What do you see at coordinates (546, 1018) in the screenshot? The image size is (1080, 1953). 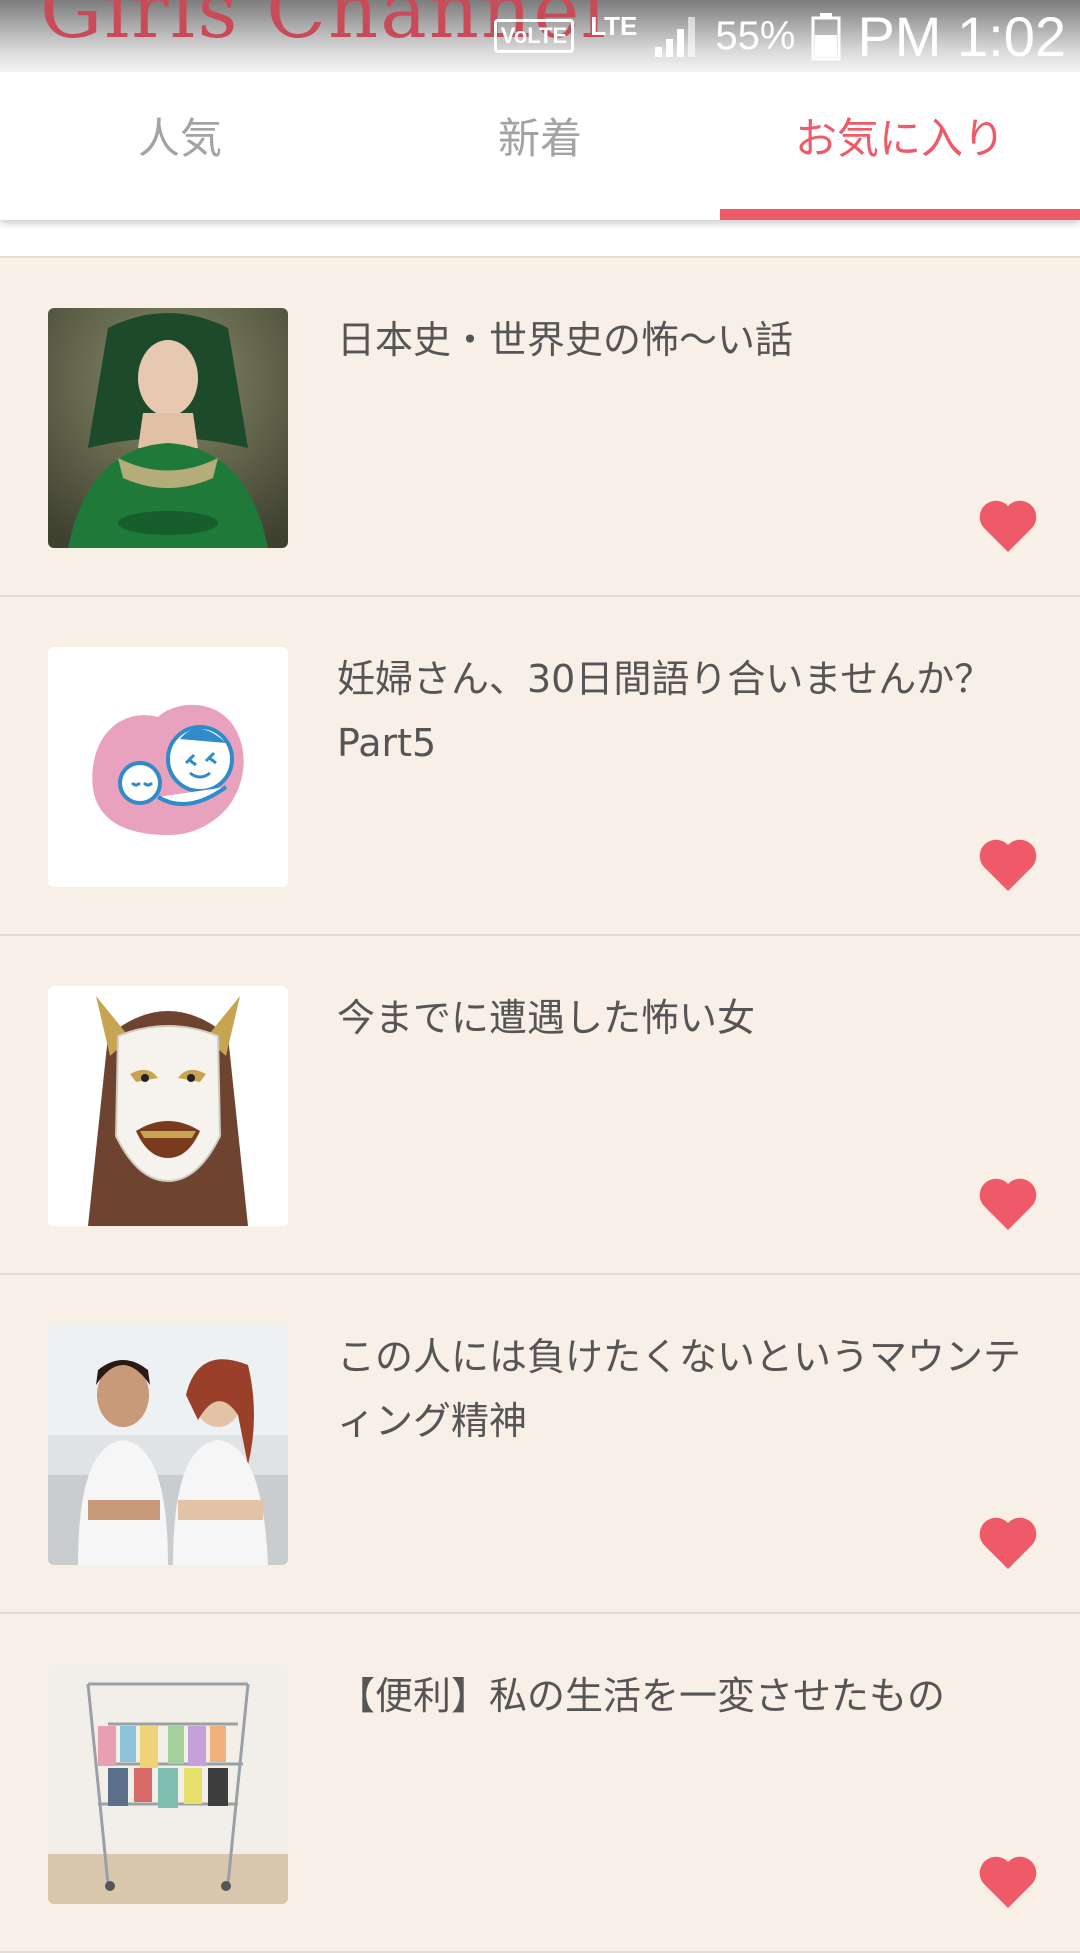 I see `item-title: 今までに遭遇した怖い女` at bounding box center [546, 1018].